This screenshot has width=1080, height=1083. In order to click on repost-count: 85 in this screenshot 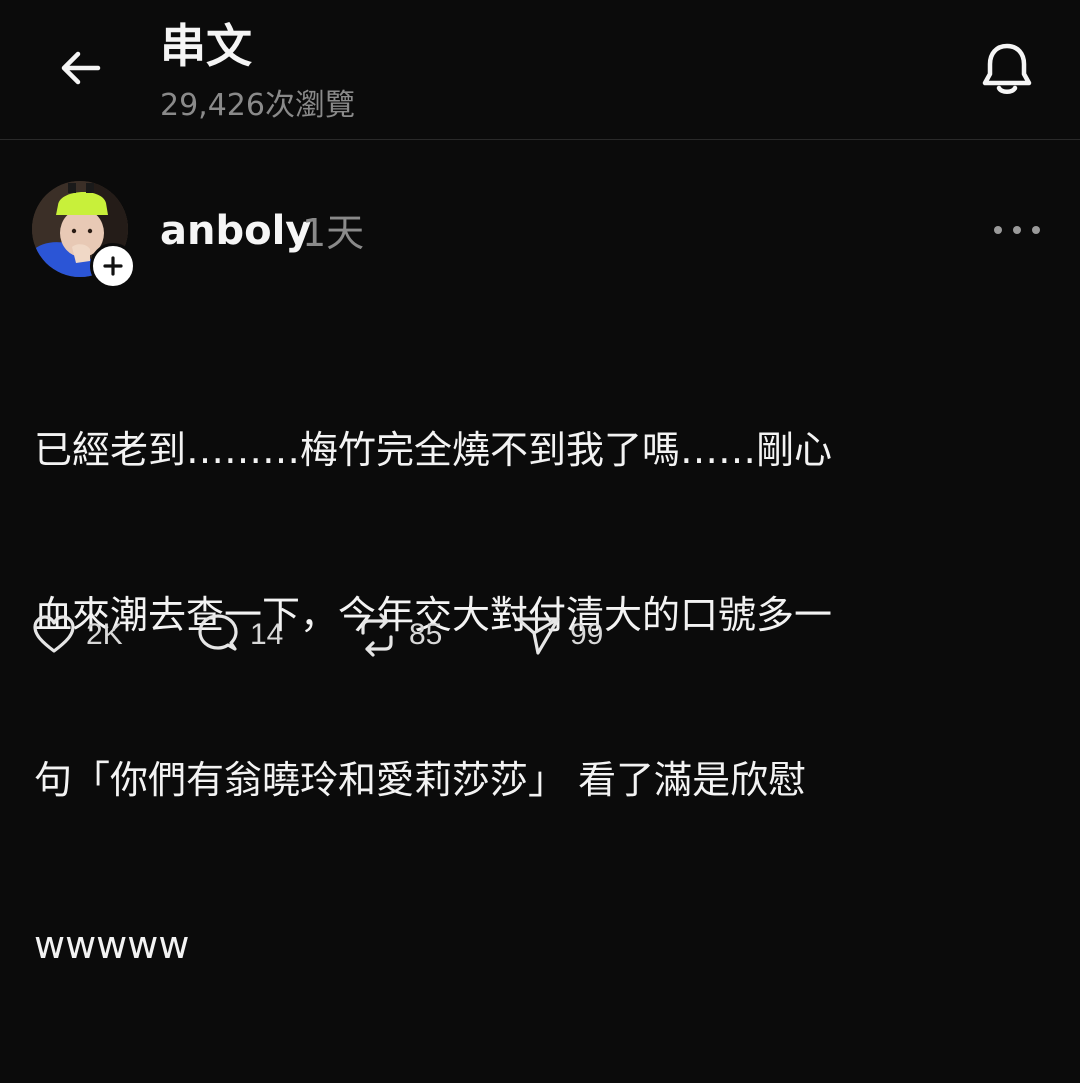, I will do `click(426, 634)`.